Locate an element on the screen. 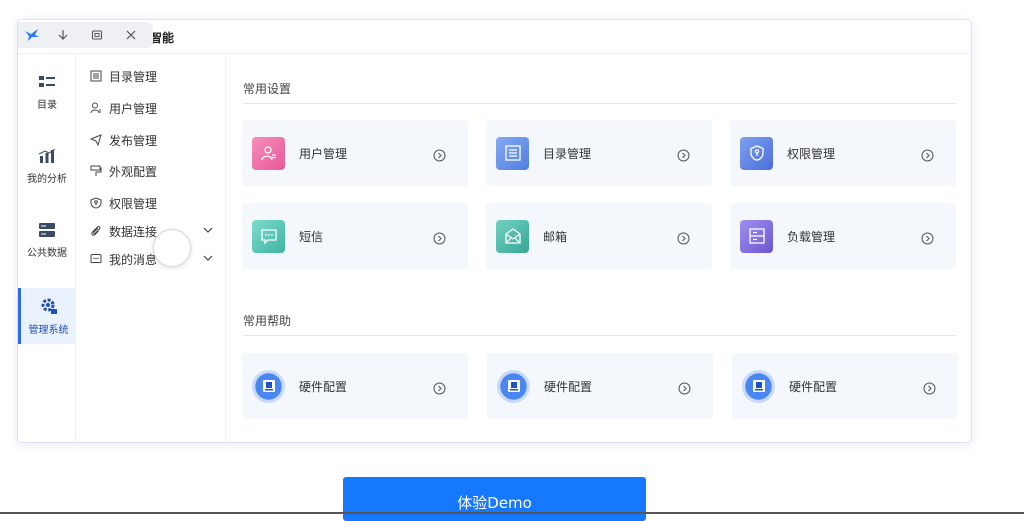  submenu-label: 外观配置 is located at coordinates (133, 171).